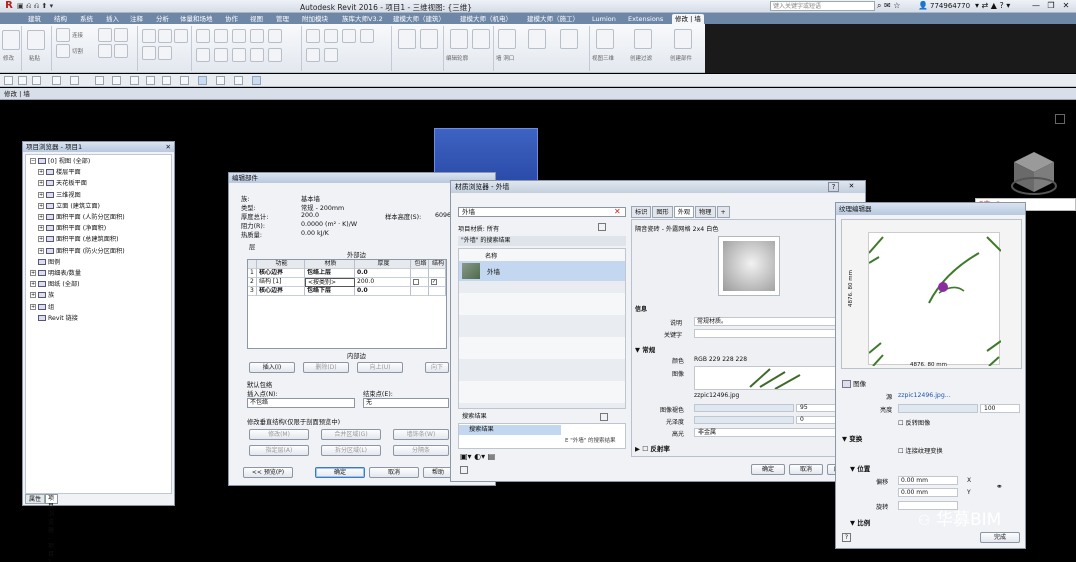  I want to click on toolbar-icons: ▾ ⇄ ▲ ? ▾, so click(992, 5).